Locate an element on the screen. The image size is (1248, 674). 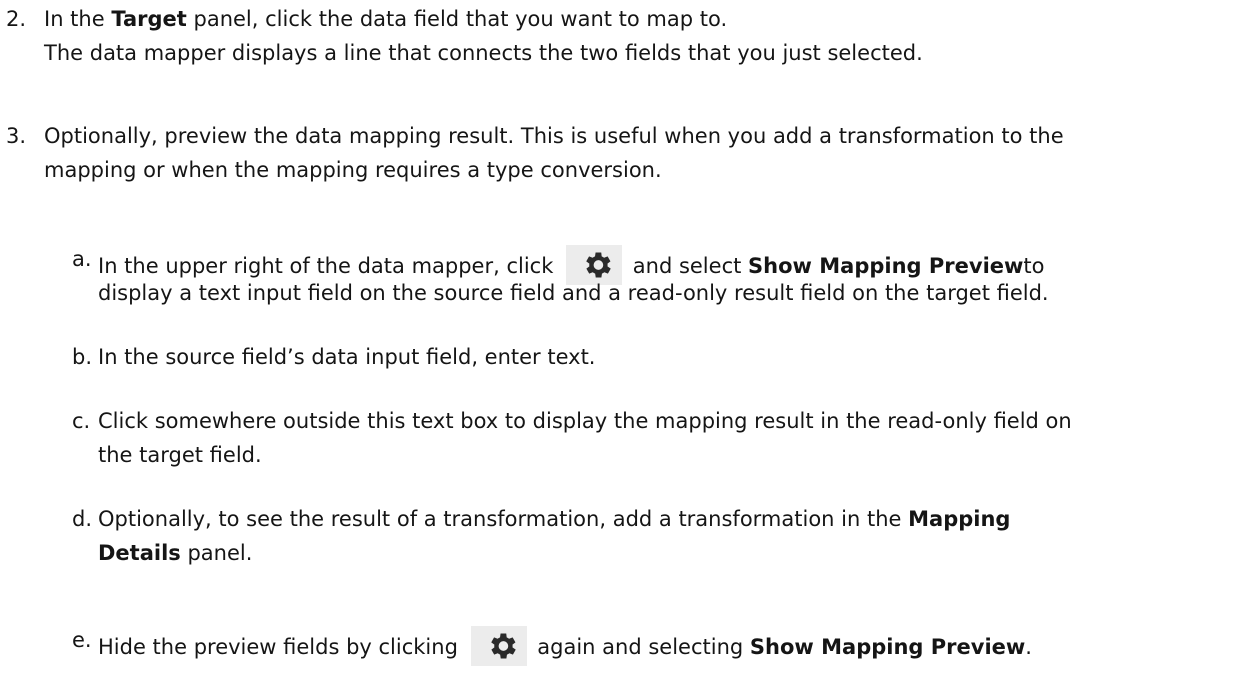
substep-marker: d. is located at coordinates (82, 519).